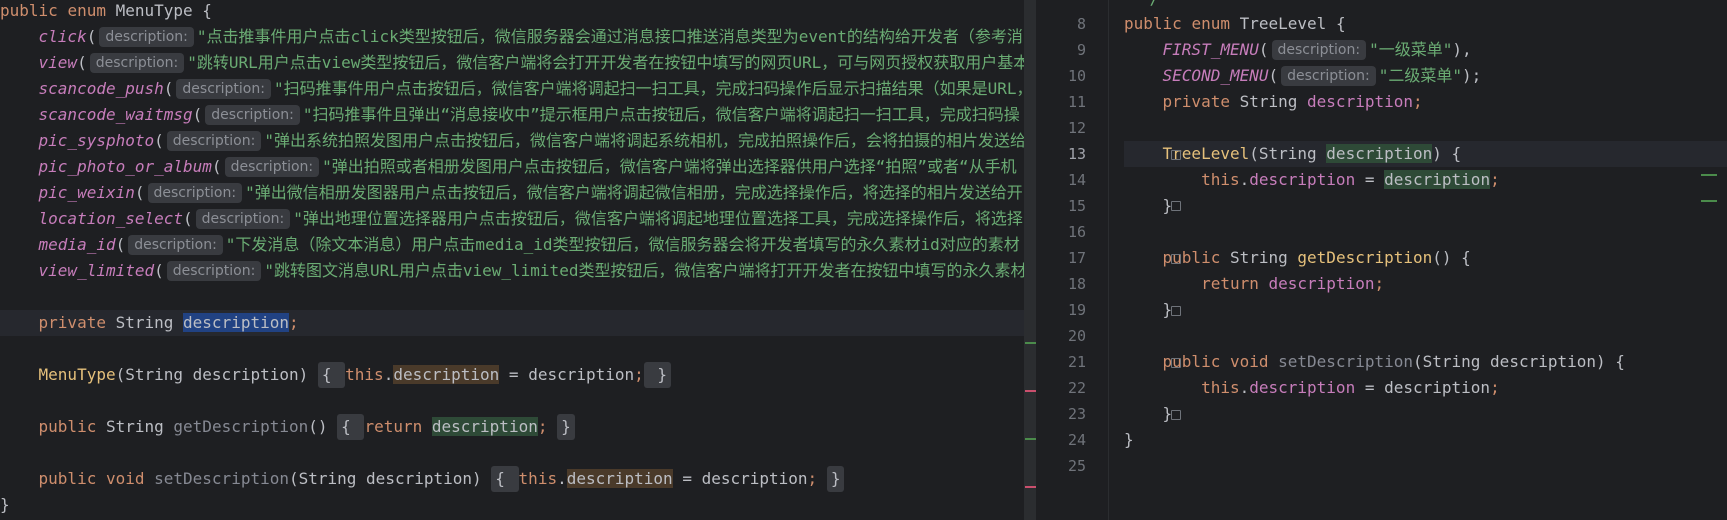  Describe the element at coordinates (111, 218) in the screenshot. I see `code-token: location_select` at that location.